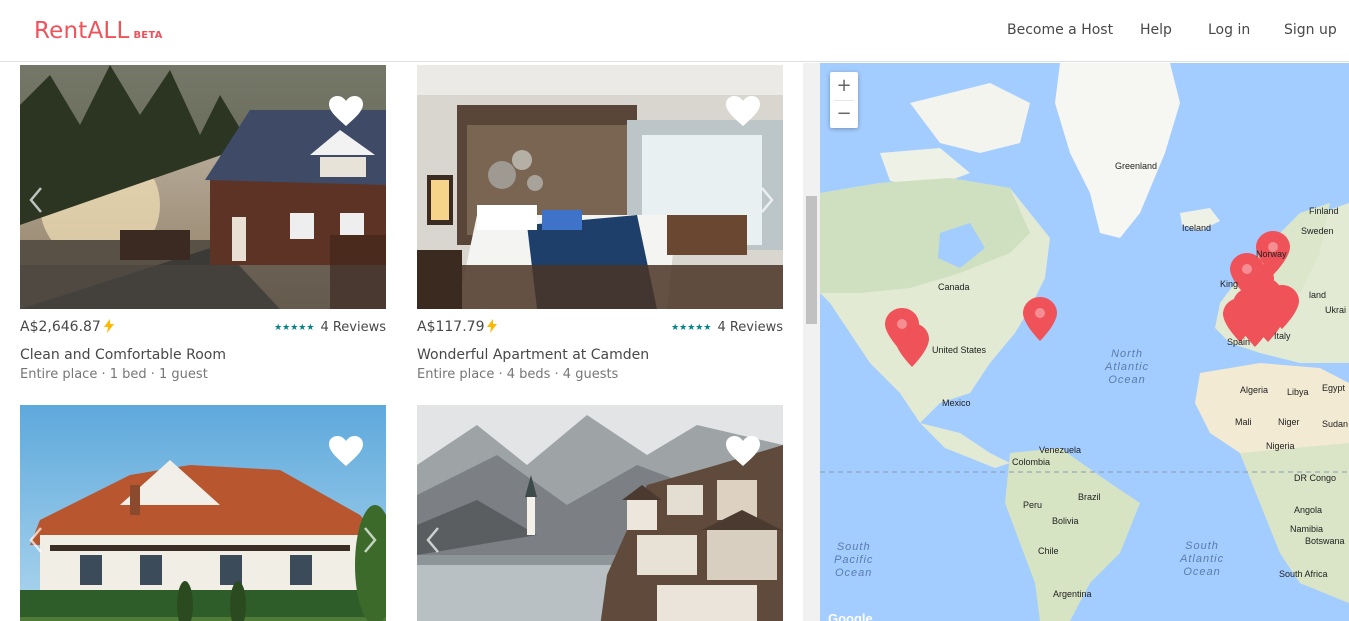 This screenshot has width=1349, height=621. I want to click on map-label-south-africa: South Africa, so click(1303, 574).